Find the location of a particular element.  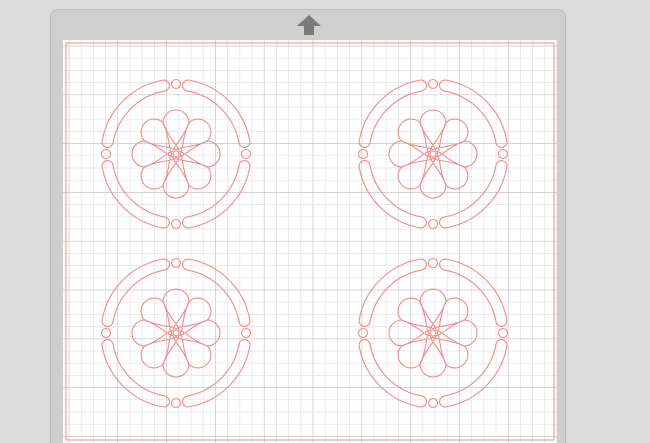

arrow-up-icon is located at coordinates (309, 25).